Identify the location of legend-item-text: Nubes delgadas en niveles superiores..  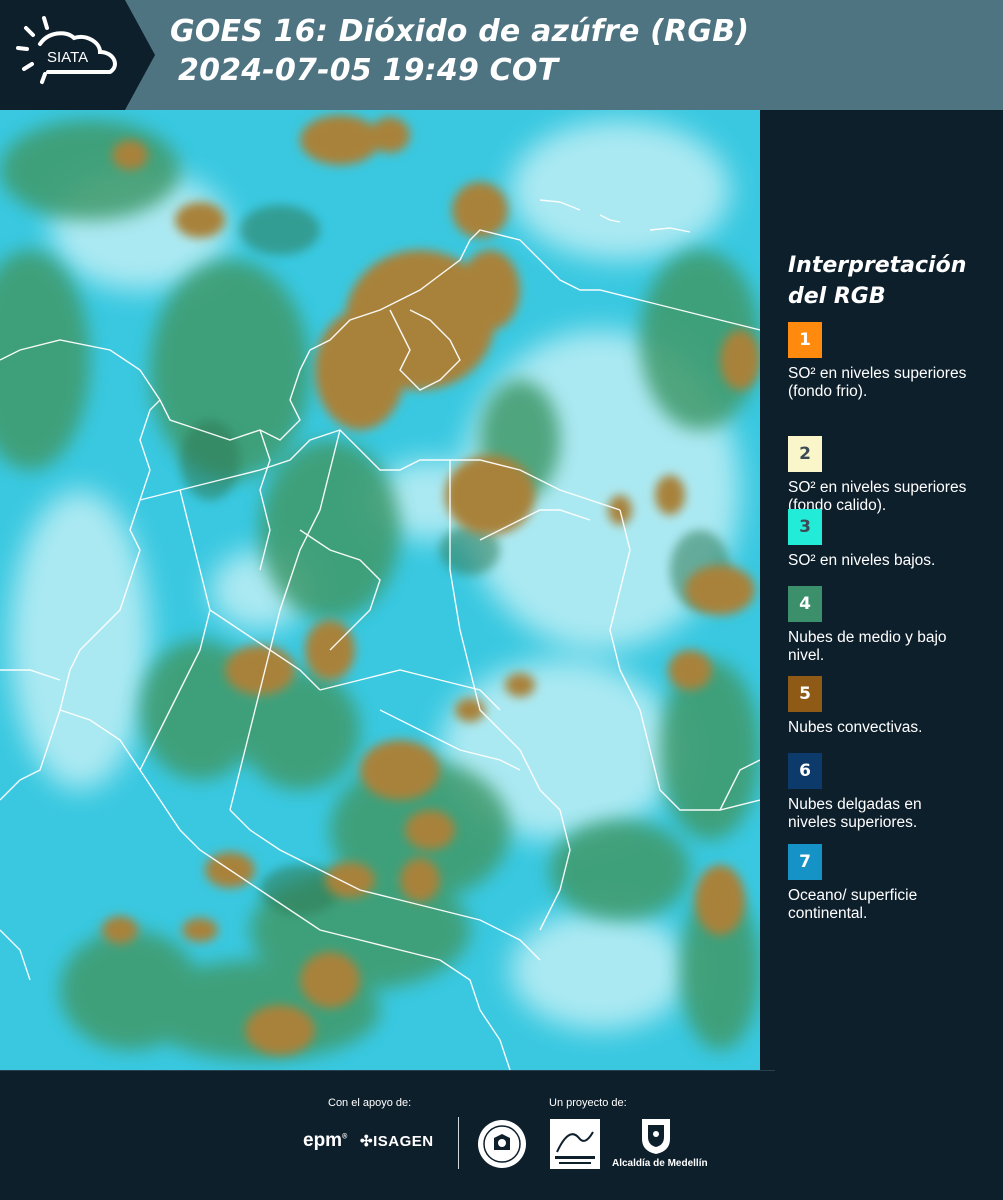
(855, 813).